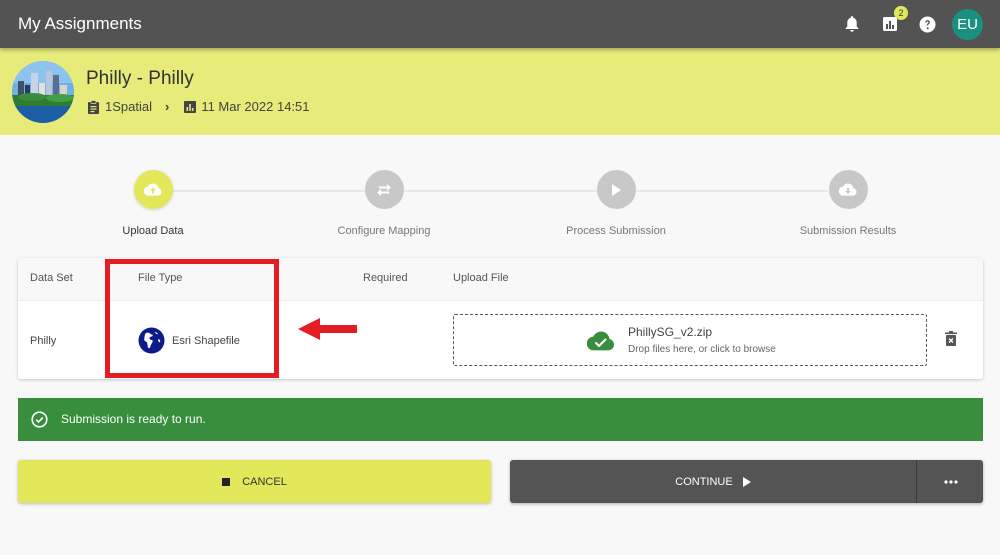  Describe the element at coordinates (384, 203) in the screenshot. I see `step-configure-mapping: Configure Mapping` at that location.